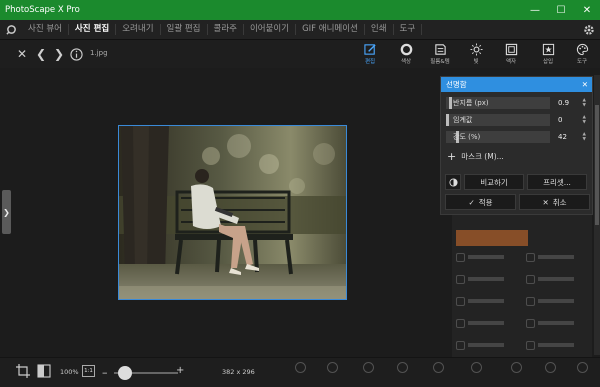 This screenshot has width=600, height=387. What do you see at coordinates (494, 182) in the screenshot?
I see `compare-button: 비교하기` at bounding box center [494, 182].